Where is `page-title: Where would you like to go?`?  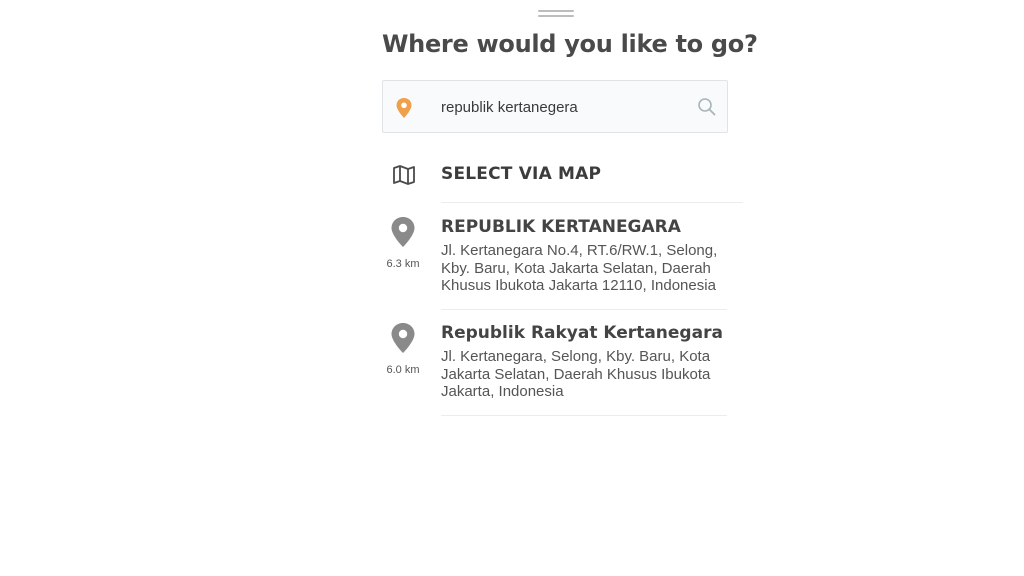 page-title: Where would you like to go? is located at coordinates (570, 44).